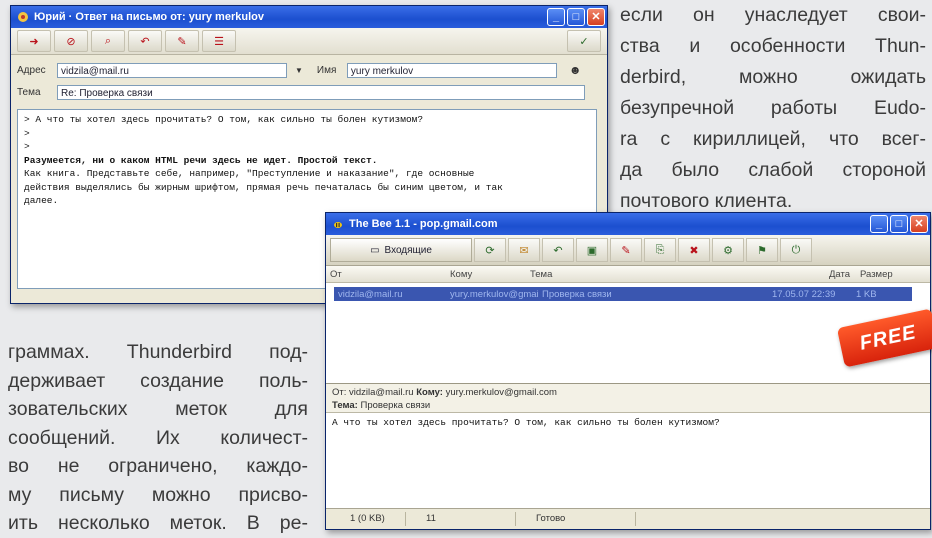 This screenshot has width=932, height=538. Describe the element at coordinates (145, 41) in the screenshot. I see `undo-icon: ↶` at that location.